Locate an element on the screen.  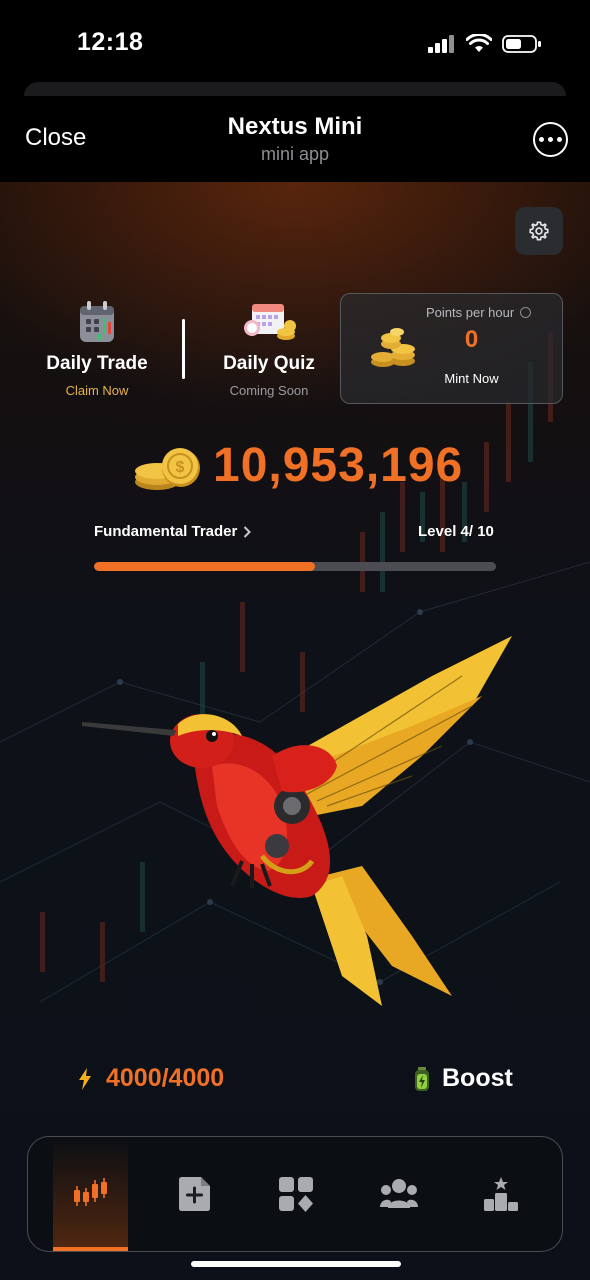
boost-button: Boost is located at coordinates (463, 1078).